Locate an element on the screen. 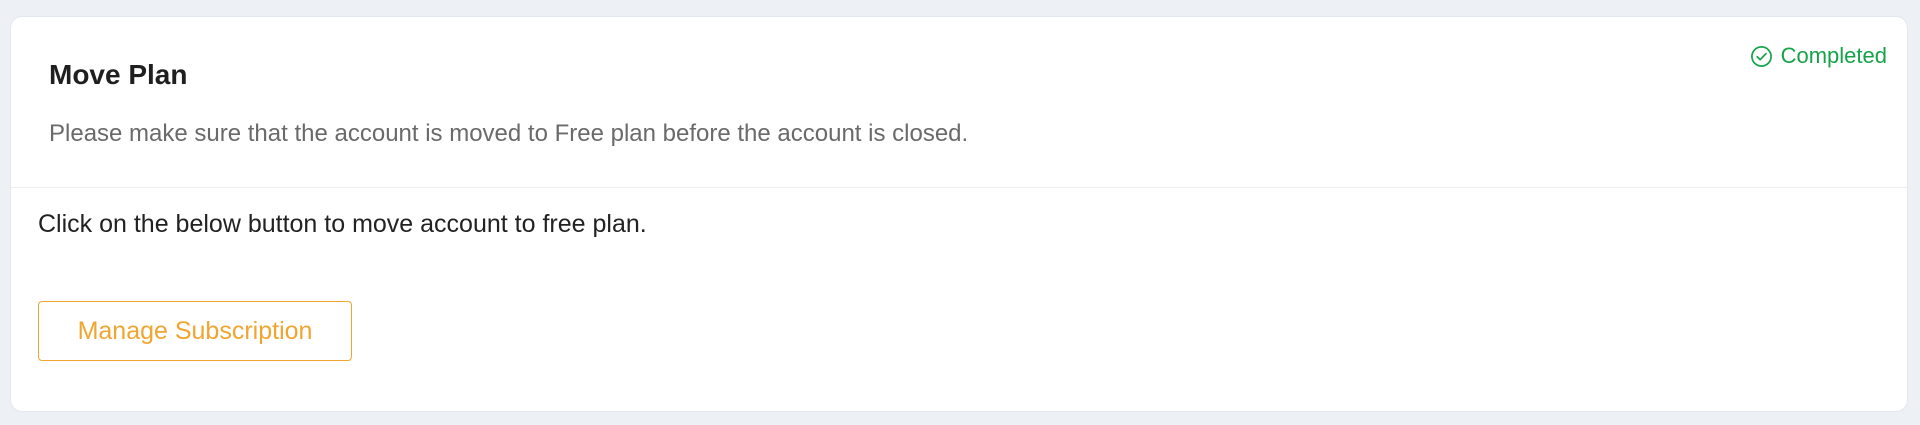 The height and width of the screenshot is (425, 1920). card-title: Move Plan is located at coordinates (118, 74).